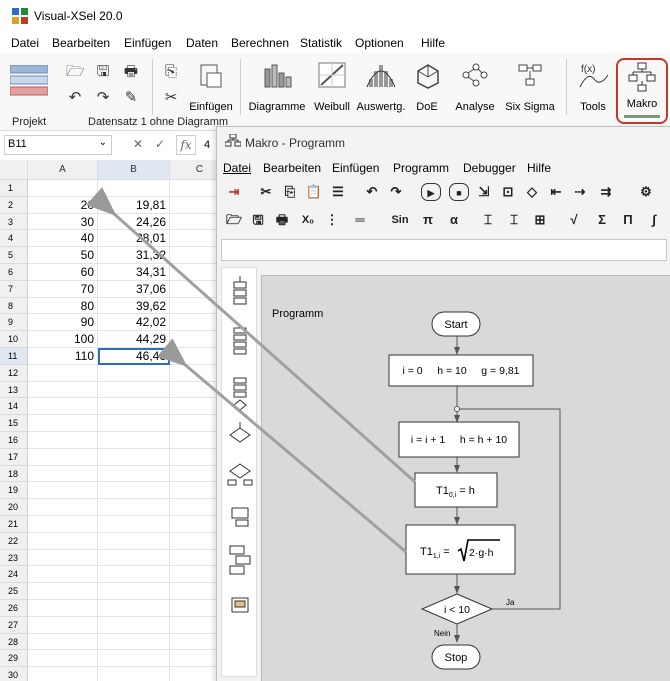 This screenshot has height=681, width=670. I want to click on product-button: Π, so click(628, 220).